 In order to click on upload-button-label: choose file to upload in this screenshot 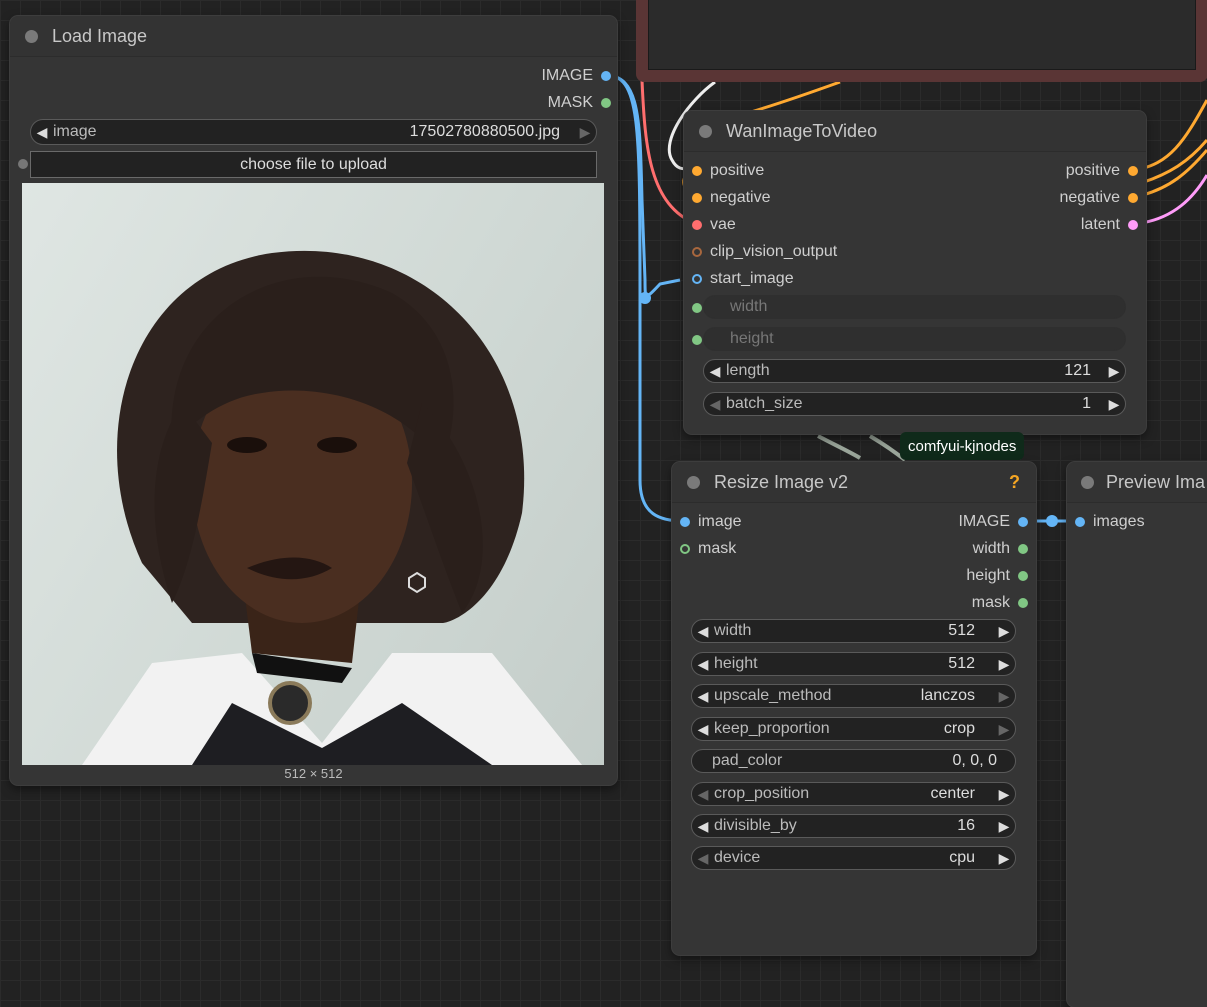, I will do `click(313, 164)`.